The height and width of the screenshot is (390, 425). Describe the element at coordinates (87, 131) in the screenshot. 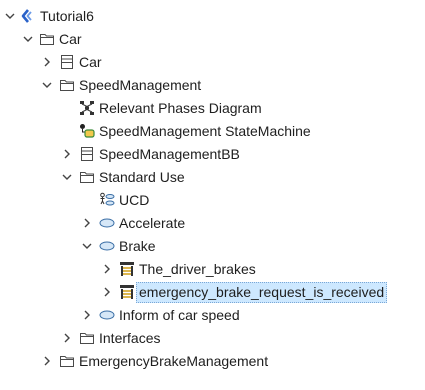

I see `state-machine-icon` at that location.